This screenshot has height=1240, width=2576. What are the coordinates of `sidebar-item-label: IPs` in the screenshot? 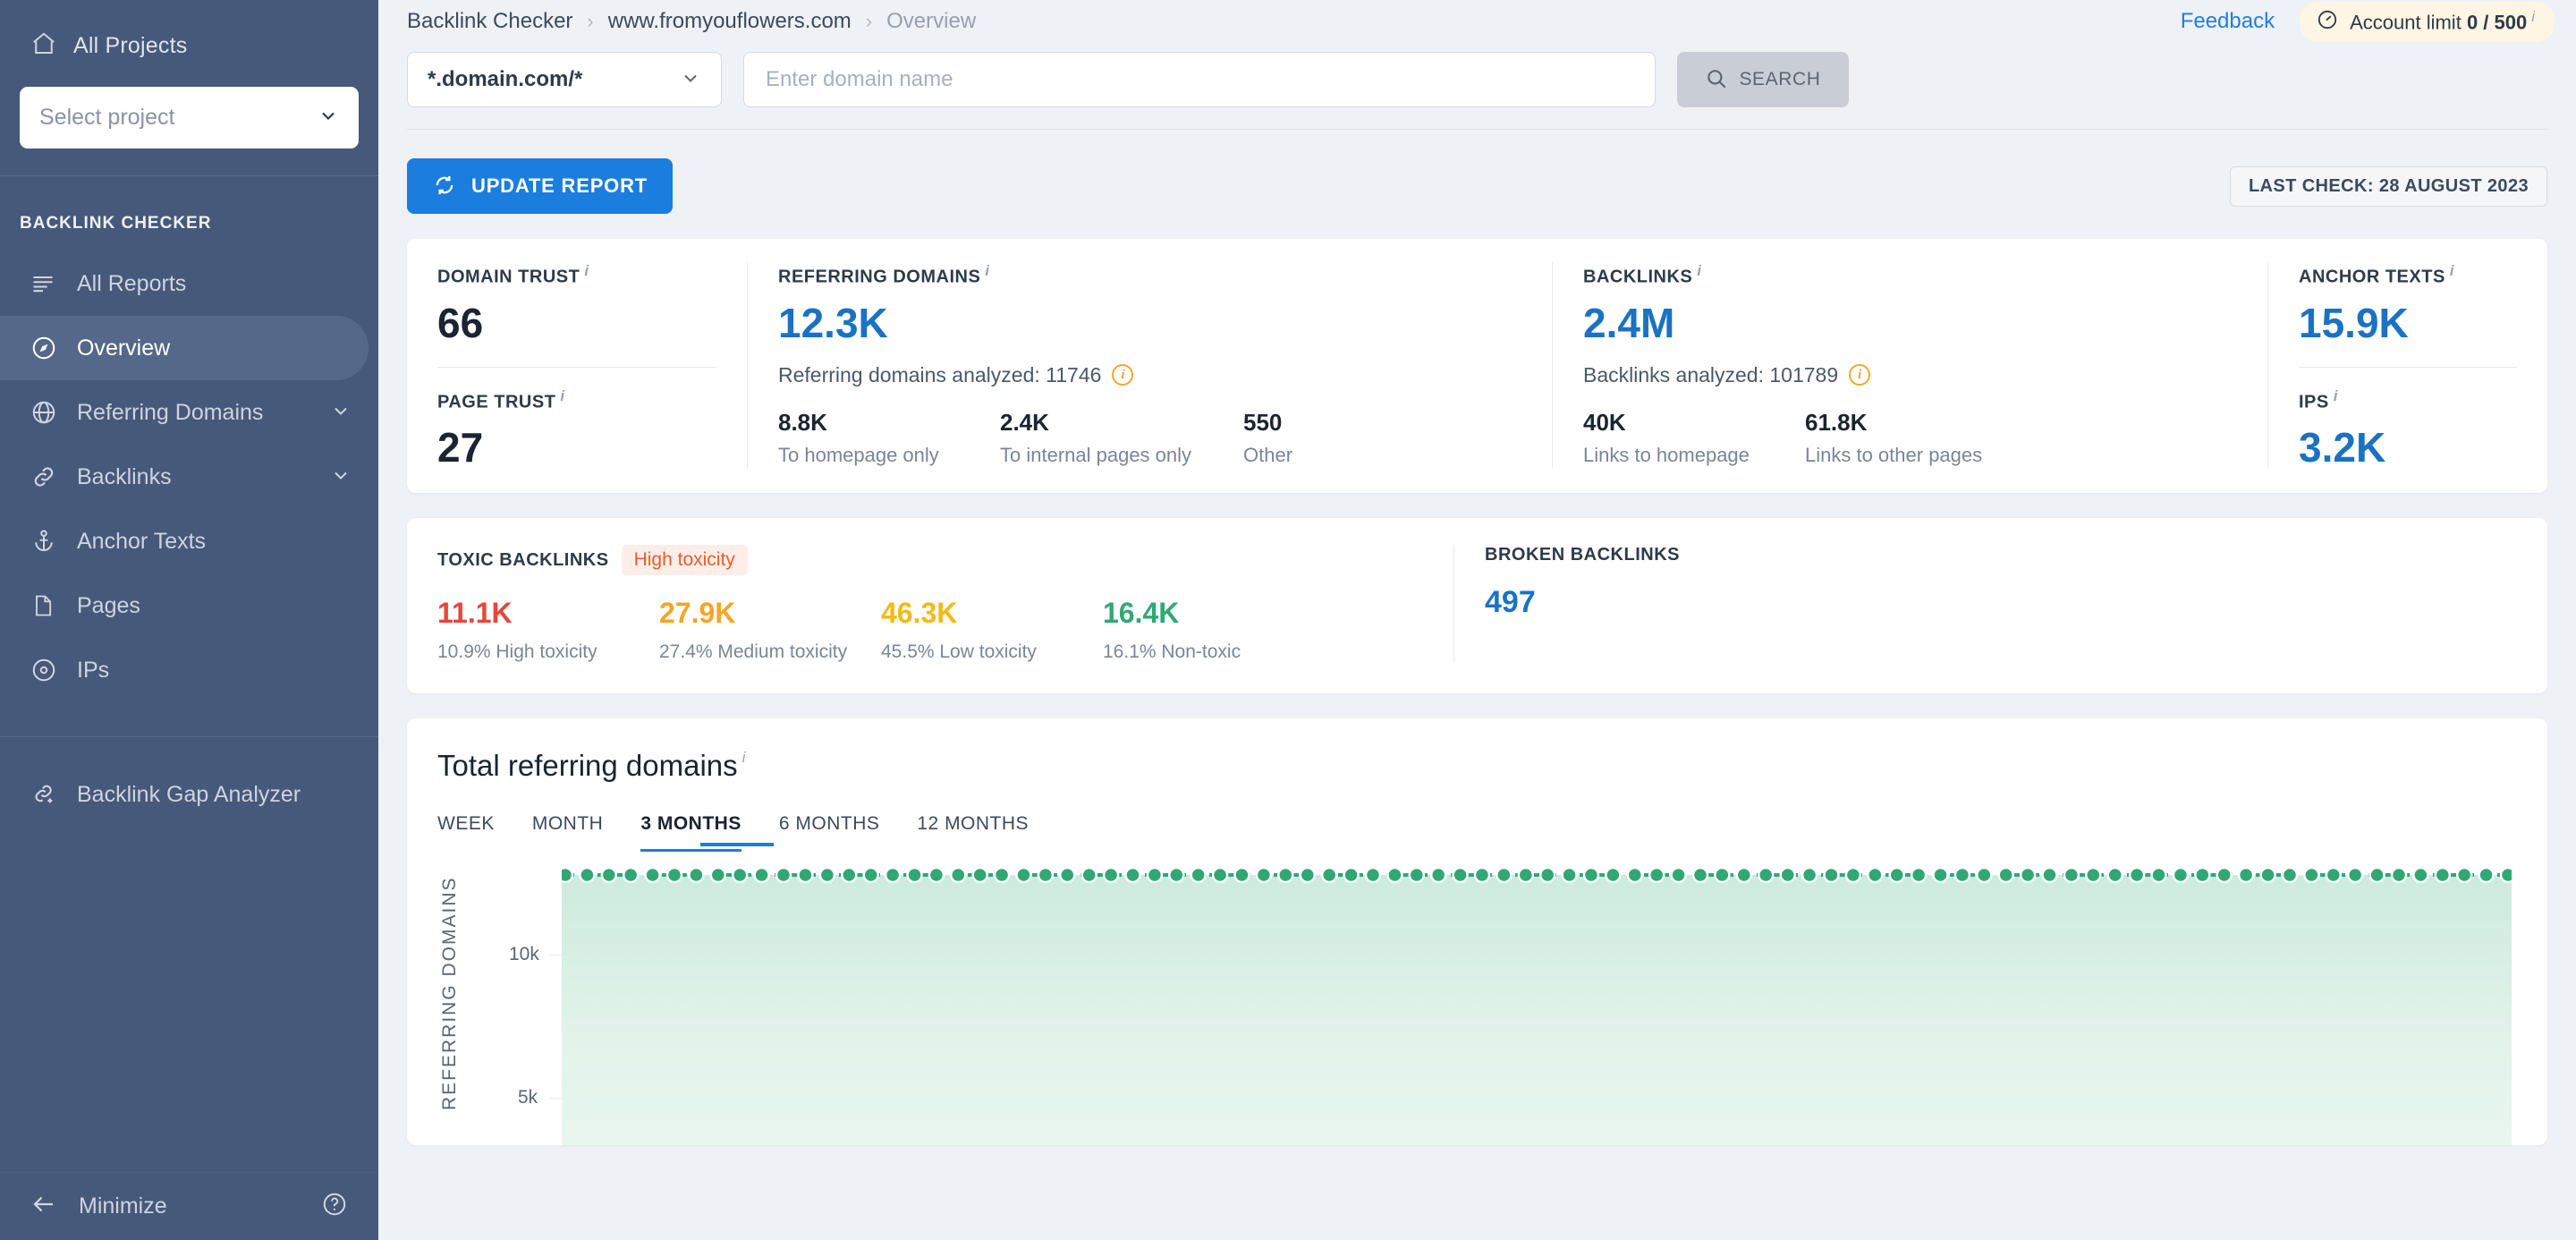 It's located at (93, 670).